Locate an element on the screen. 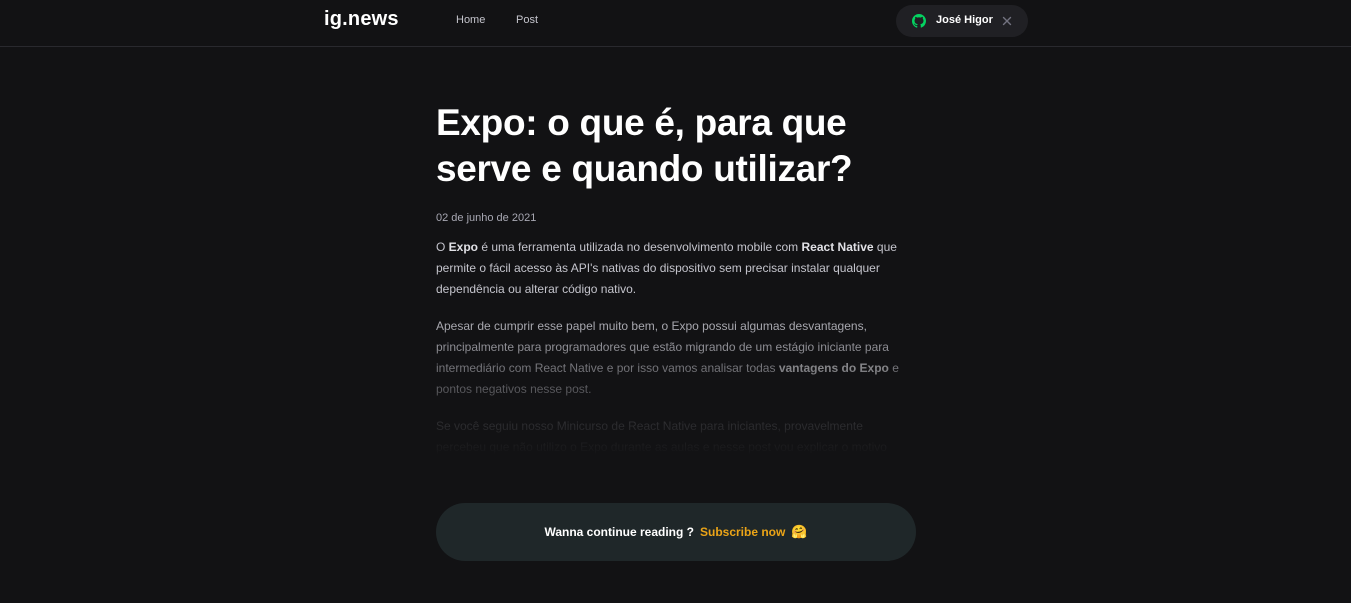  sign-out-button: José Higor is located at coordinates (962, 21).